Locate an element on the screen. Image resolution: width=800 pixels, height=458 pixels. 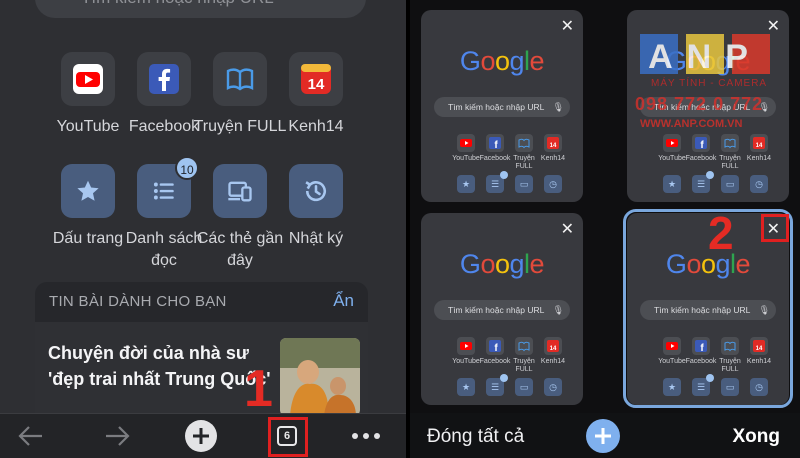
annotation-number-1: 1 is located at coordinates (258, 389).